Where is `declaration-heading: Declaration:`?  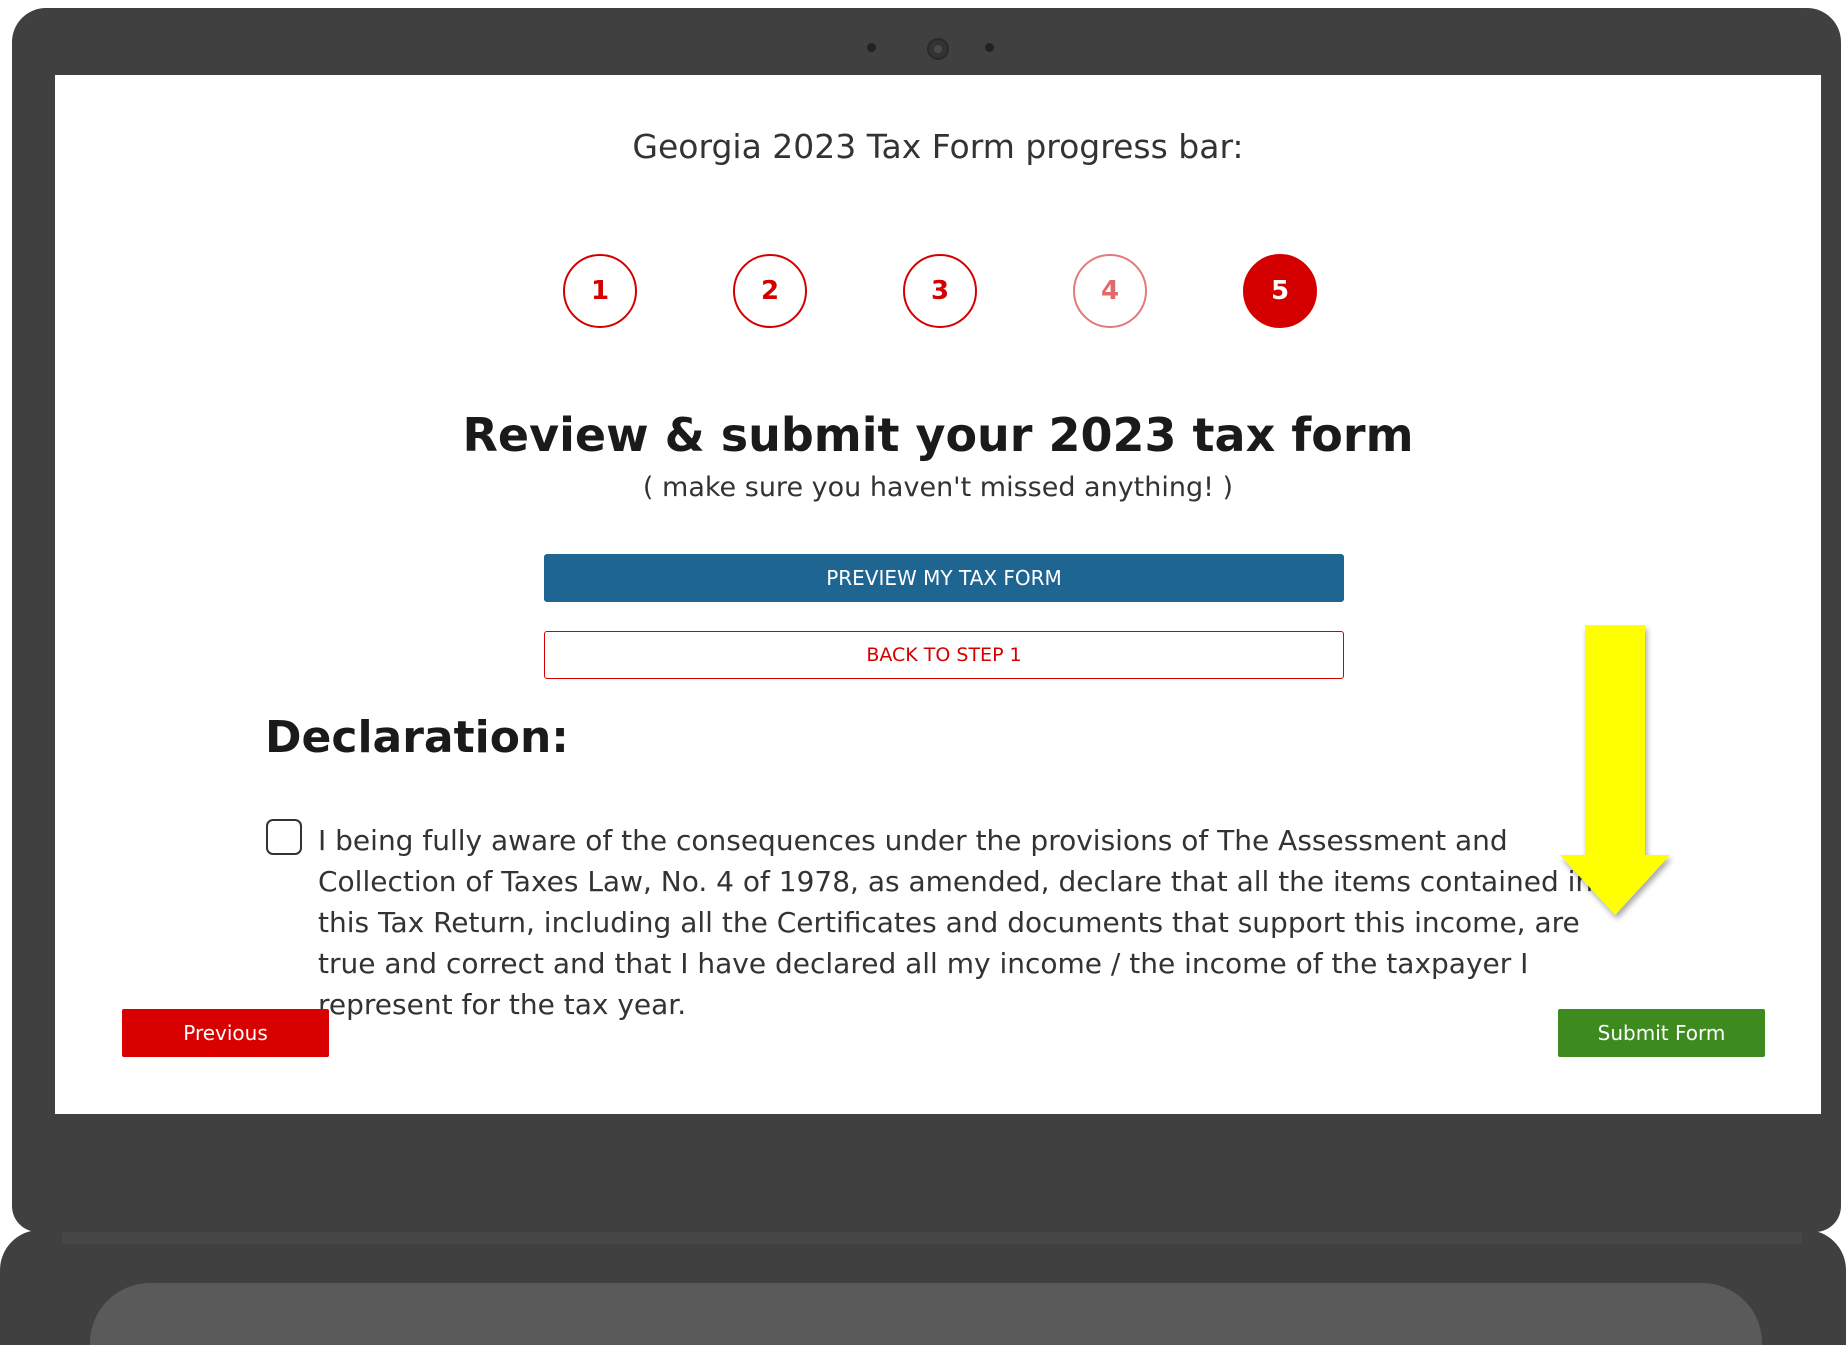 declaration-heading: Declaration: is located at coordinates (417, 737).